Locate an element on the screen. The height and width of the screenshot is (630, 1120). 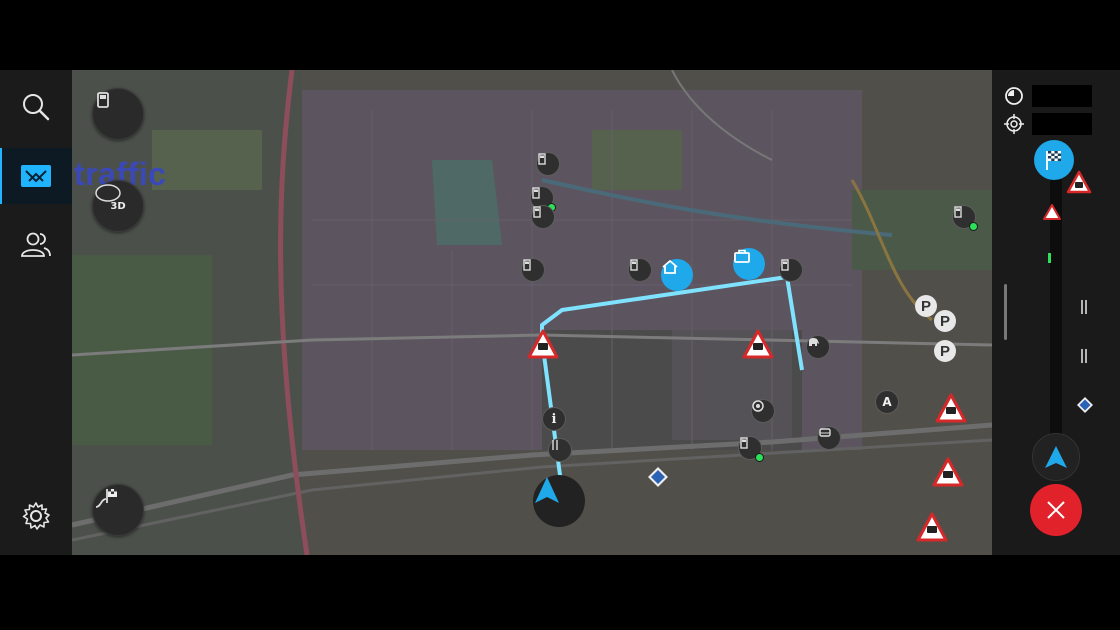
train-station-poi is located at coordinates (829, 438).